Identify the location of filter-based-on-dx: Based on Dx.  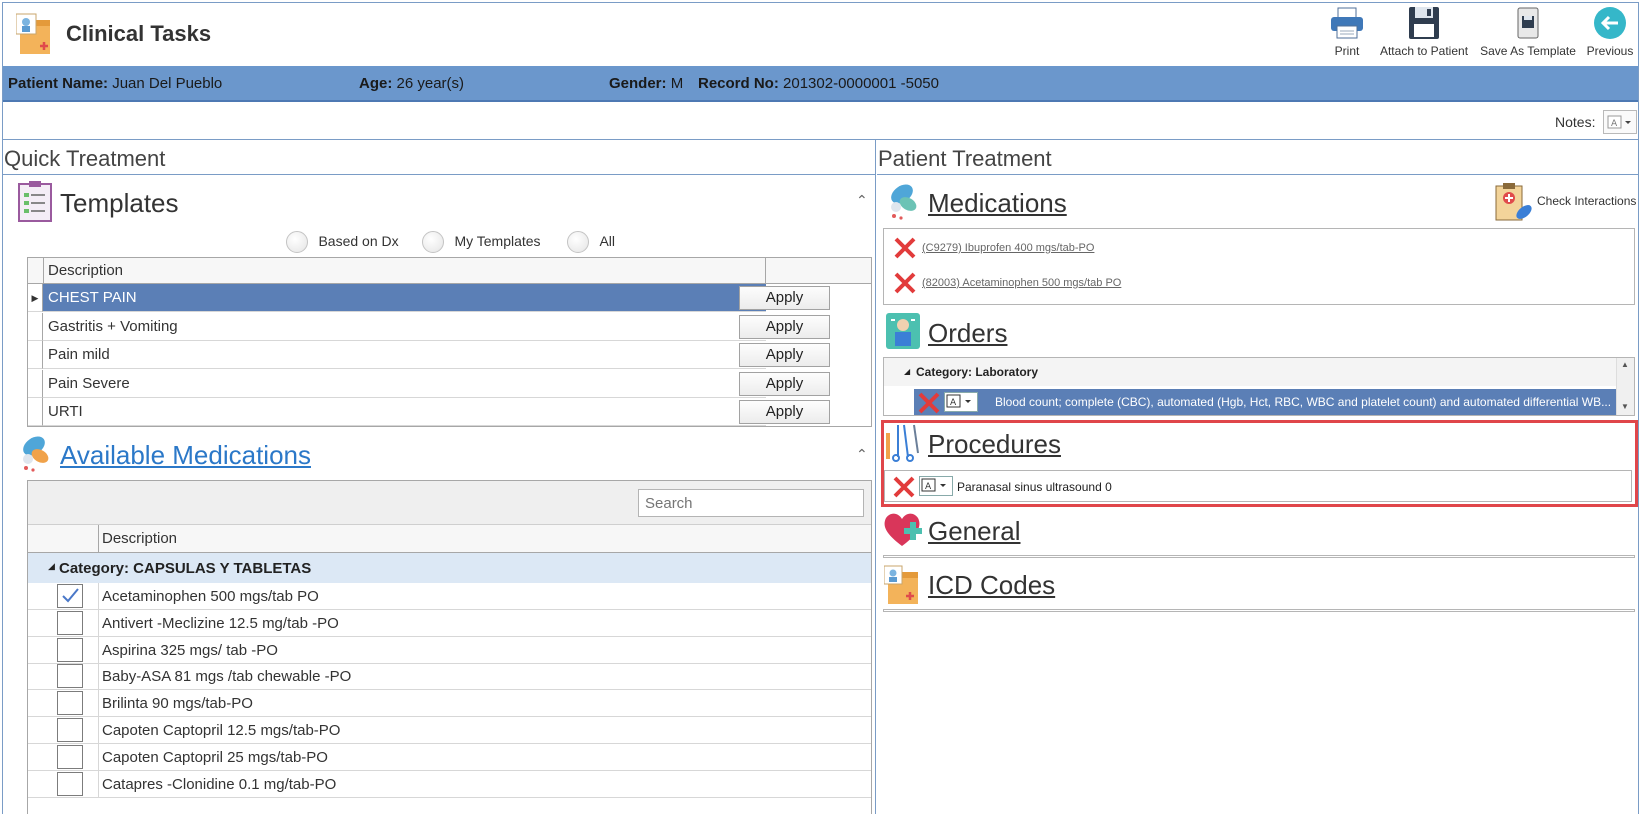
(342, 242).